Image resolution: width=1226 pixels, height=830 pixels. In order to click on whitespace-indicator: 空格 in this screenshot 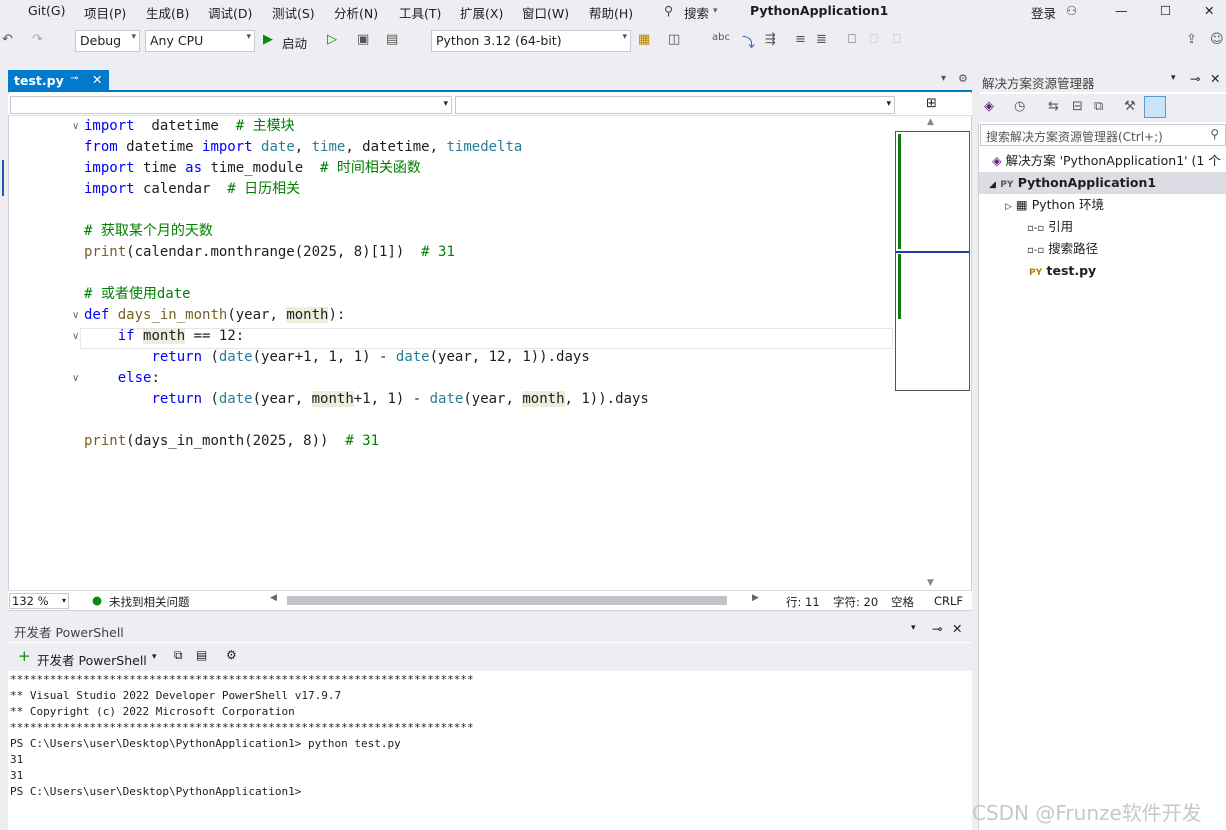, I will do `click(902, 602)`.